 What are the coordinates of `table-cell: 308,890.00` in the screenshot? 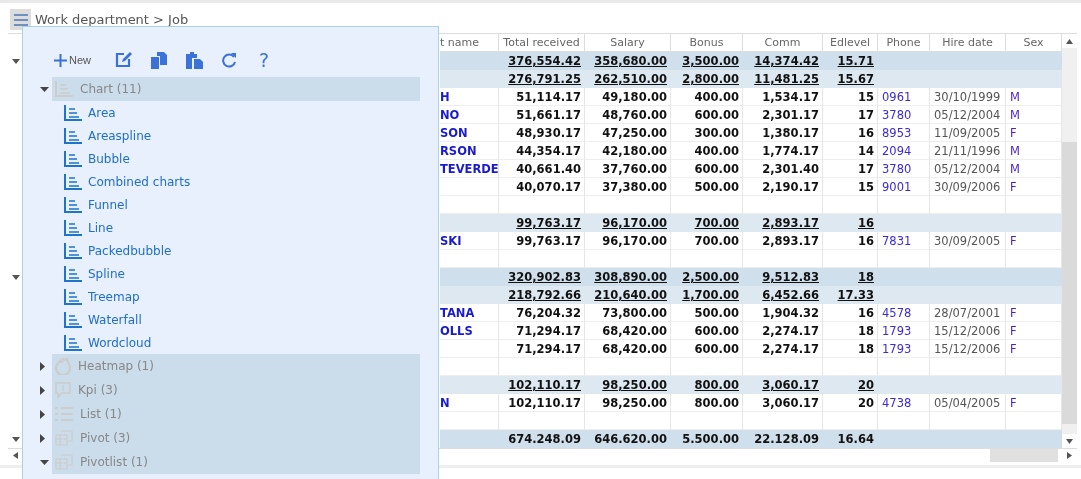 It's located at (630, 277).